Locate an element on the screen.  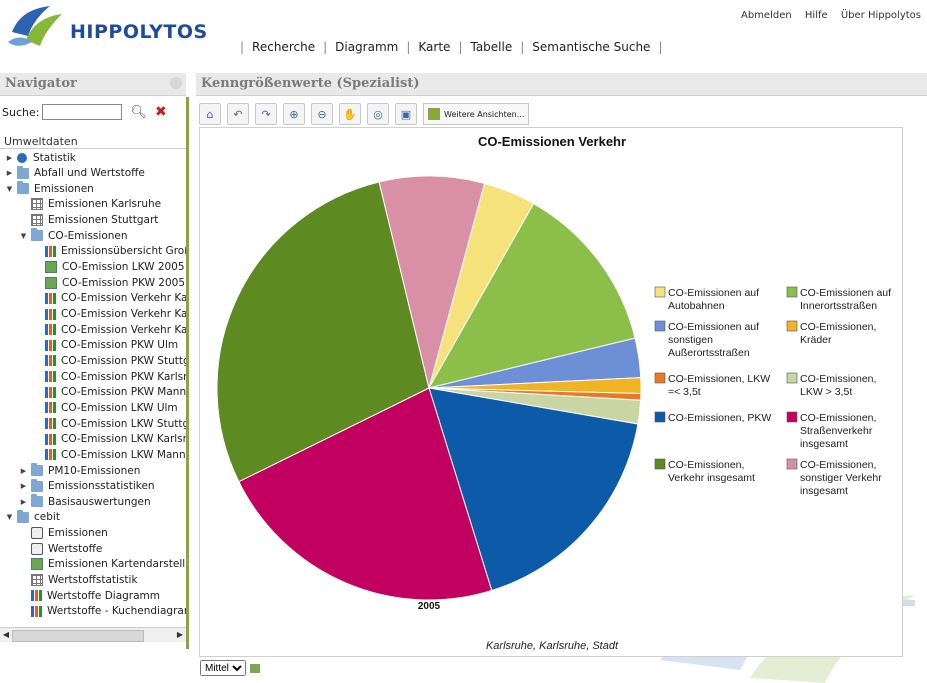
scroll-thumb is located at coordinates (78, 636).